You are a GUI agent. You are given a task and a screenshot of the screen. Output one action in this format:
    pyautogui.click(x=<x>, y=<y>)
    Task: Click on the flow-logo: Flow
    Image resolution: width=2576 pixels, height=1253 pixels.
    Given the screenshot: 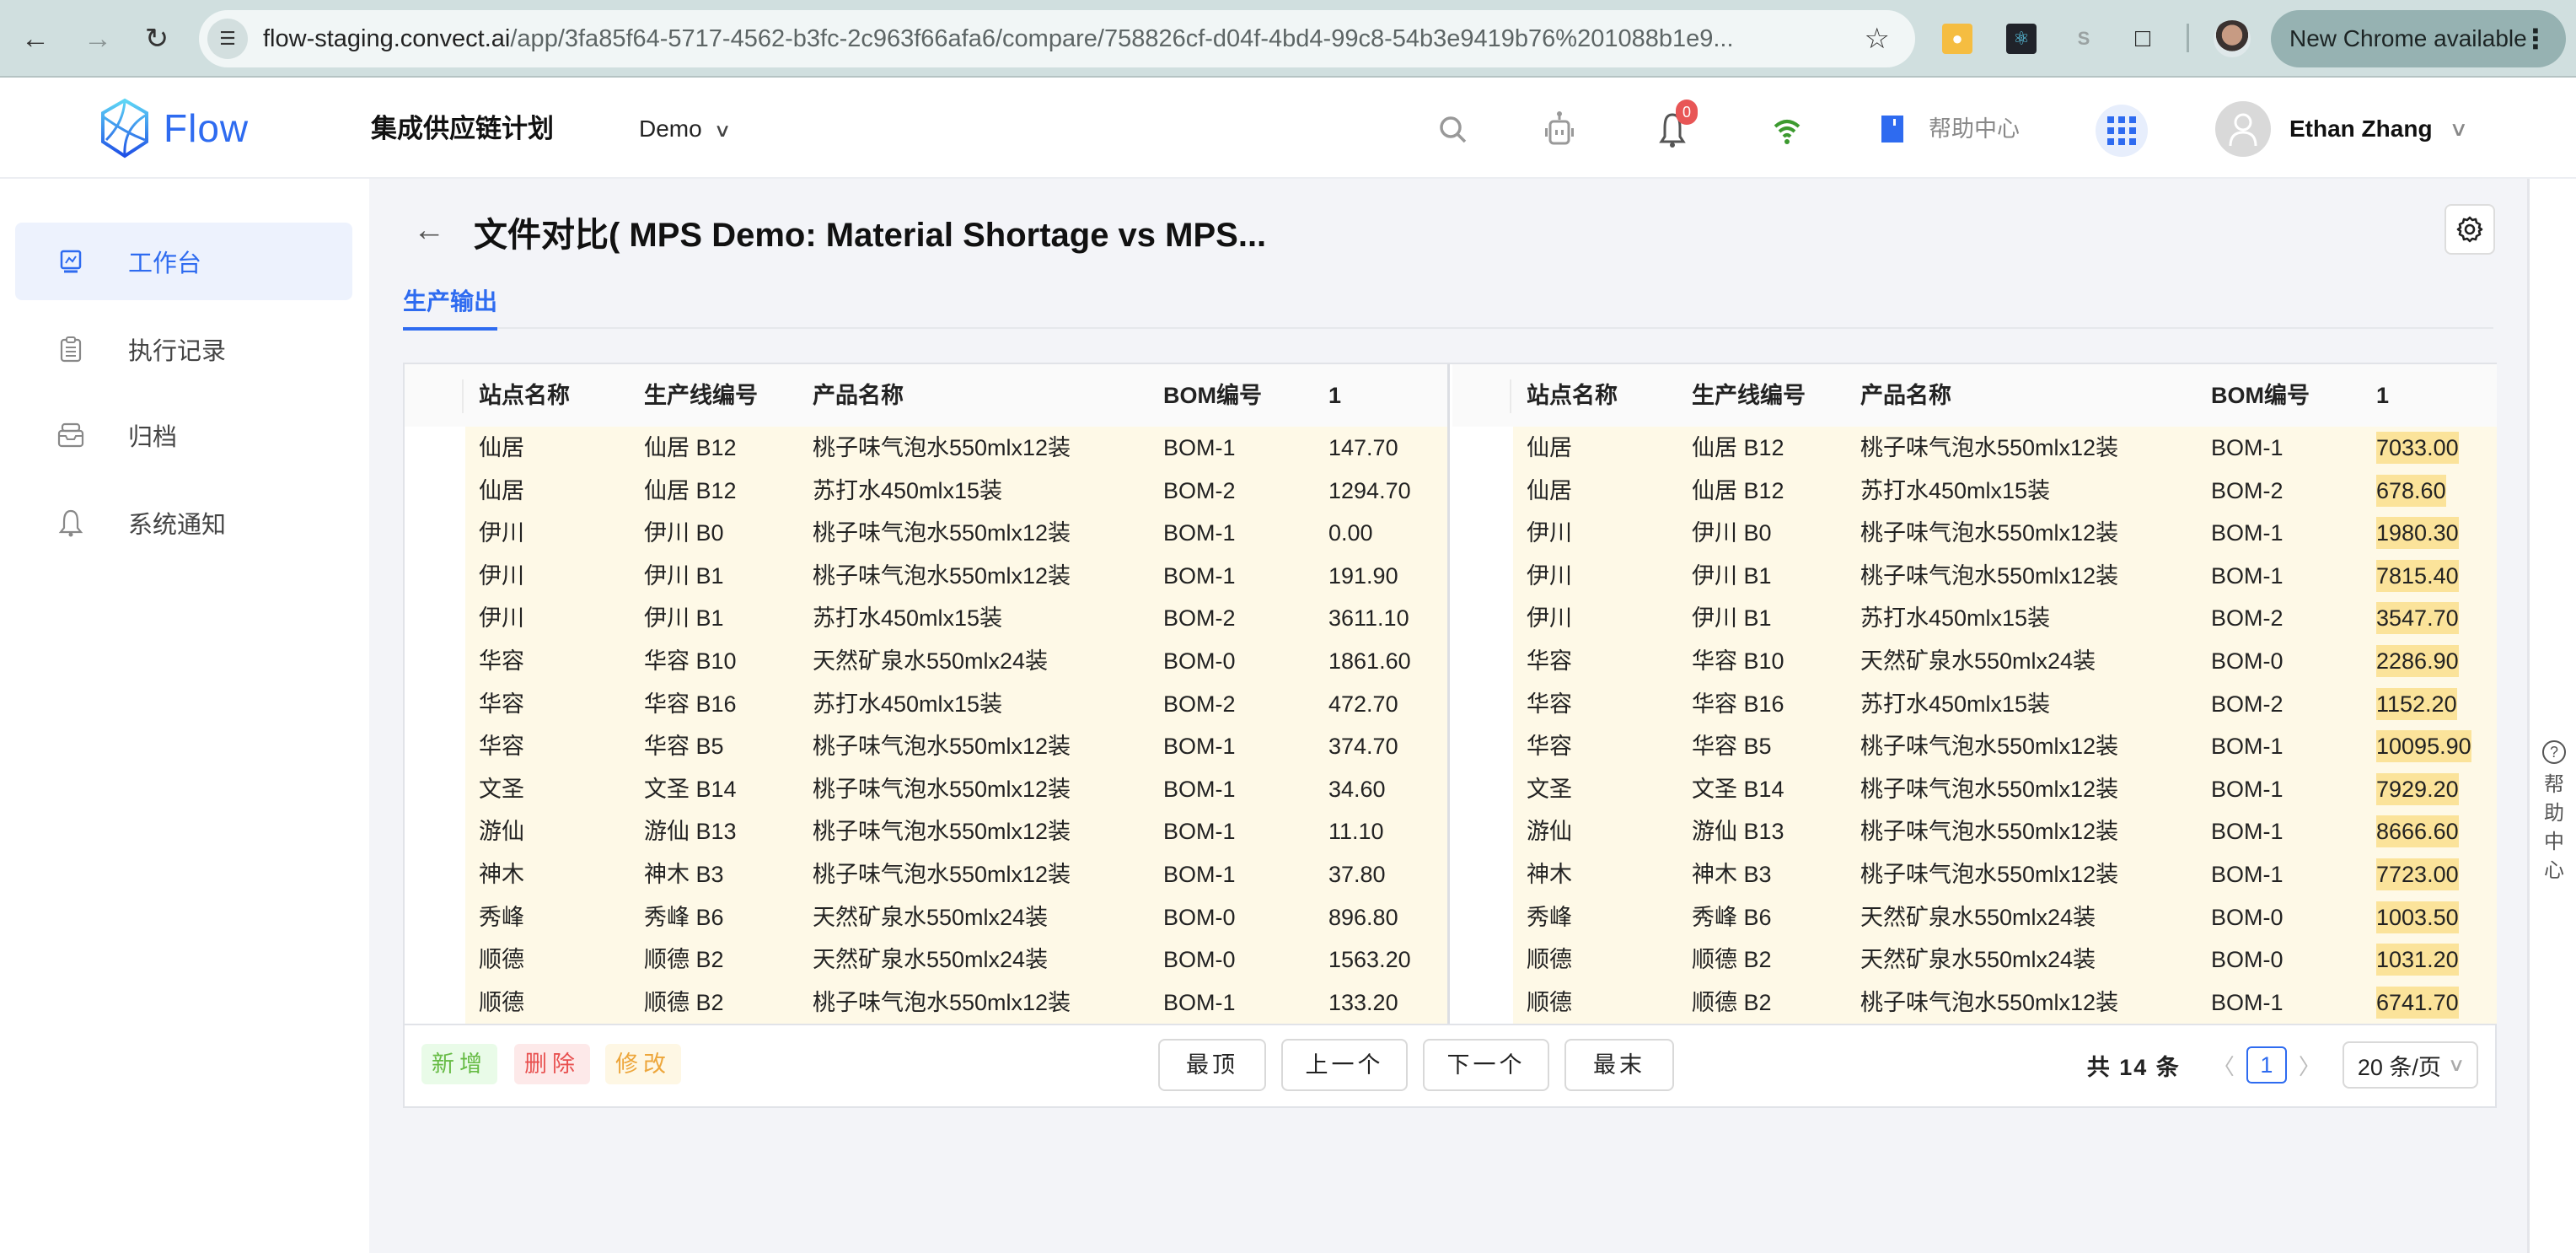 What is the action you would take?
    pyautogui.click(x=173, y=128)
    